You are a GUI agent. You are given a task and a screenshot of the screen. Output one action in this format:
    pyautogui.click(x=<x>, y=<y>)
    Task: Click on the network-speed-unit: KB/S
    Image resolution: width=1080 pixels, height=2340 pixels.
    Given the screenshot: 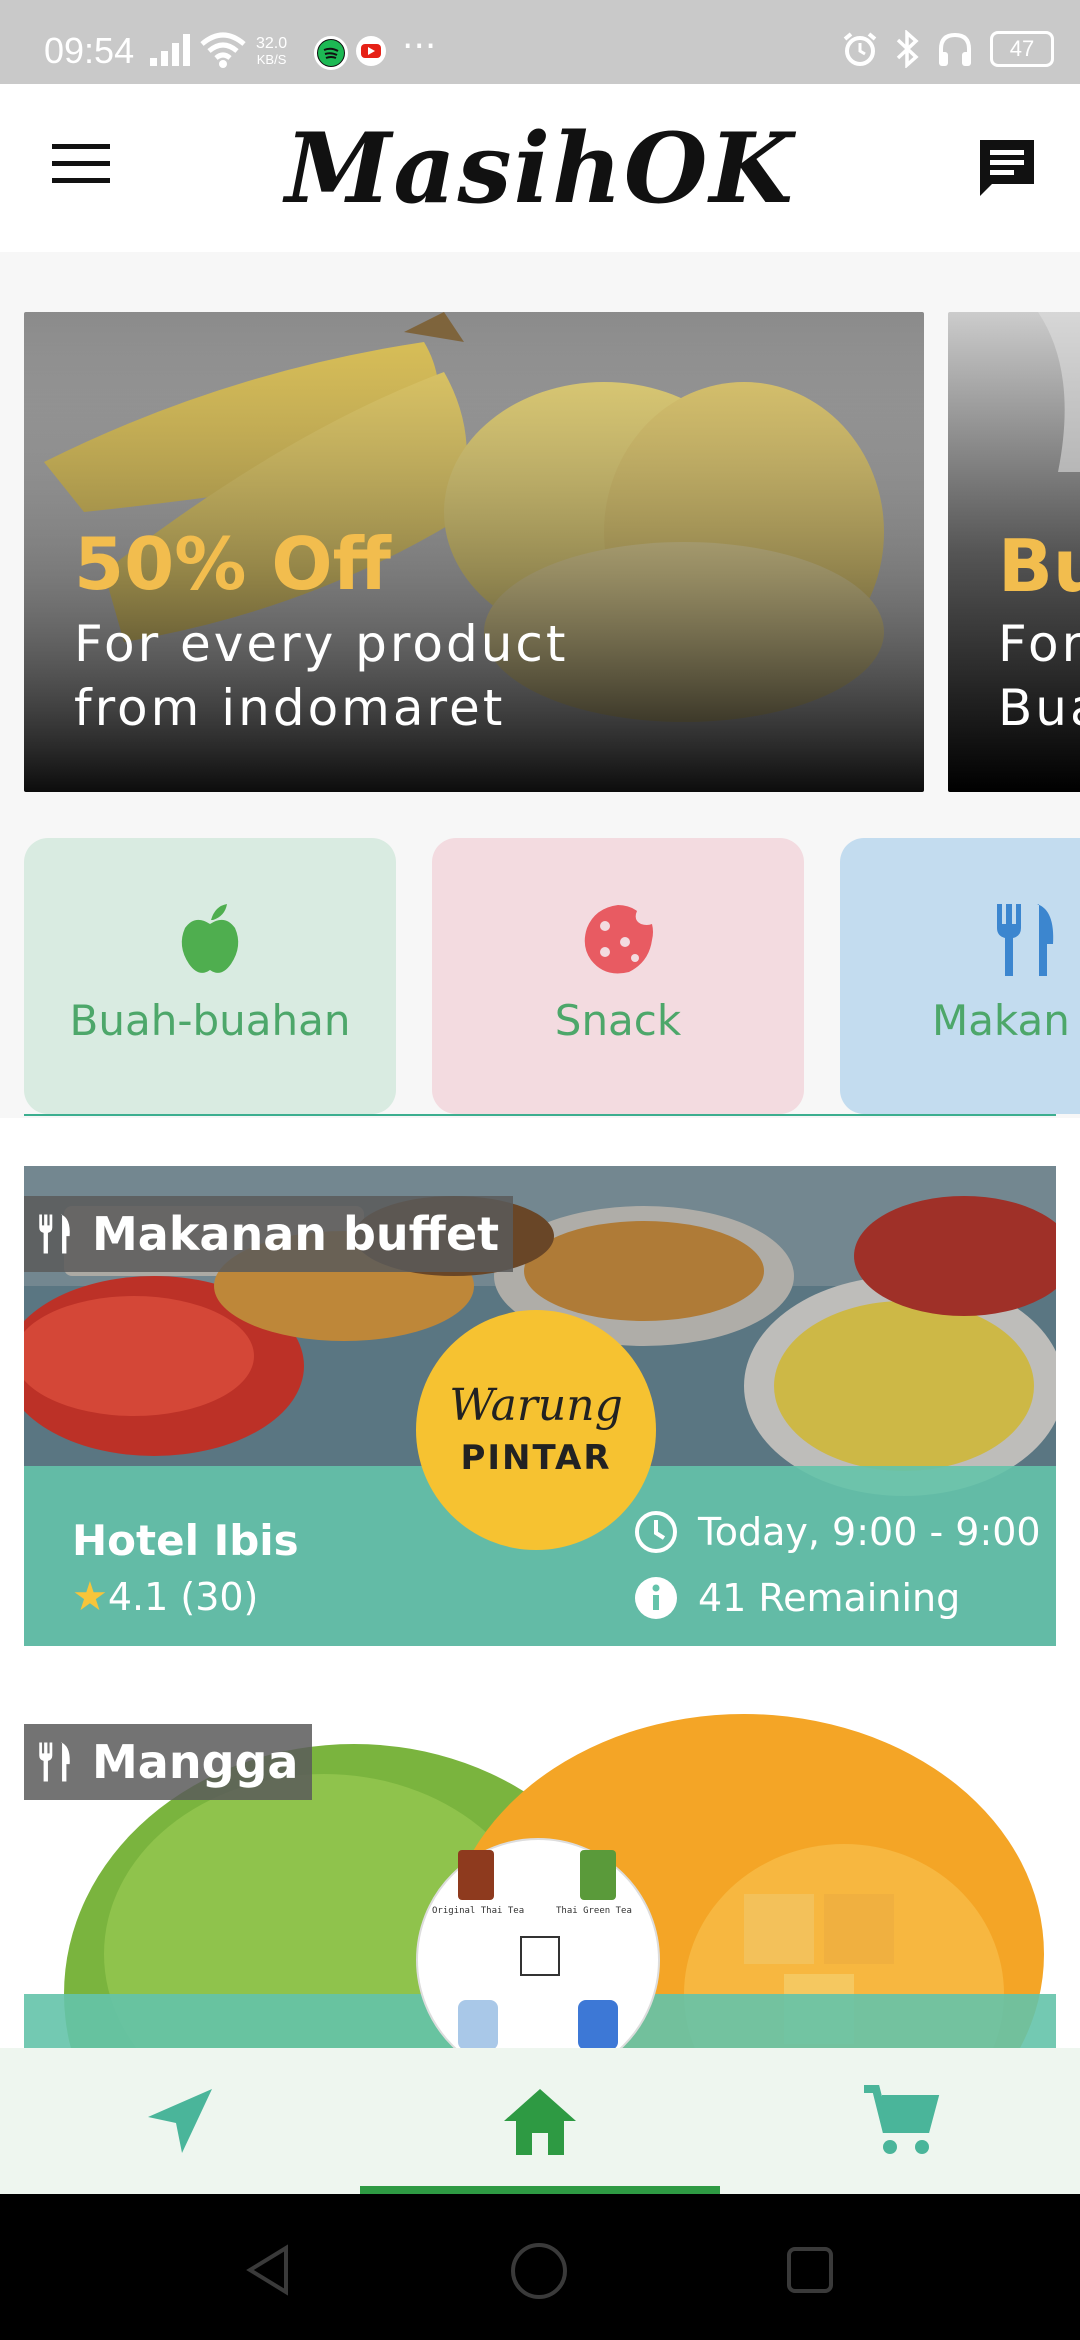 What is the action you would take?
    pyautogui.click(x=271, y=59)
    